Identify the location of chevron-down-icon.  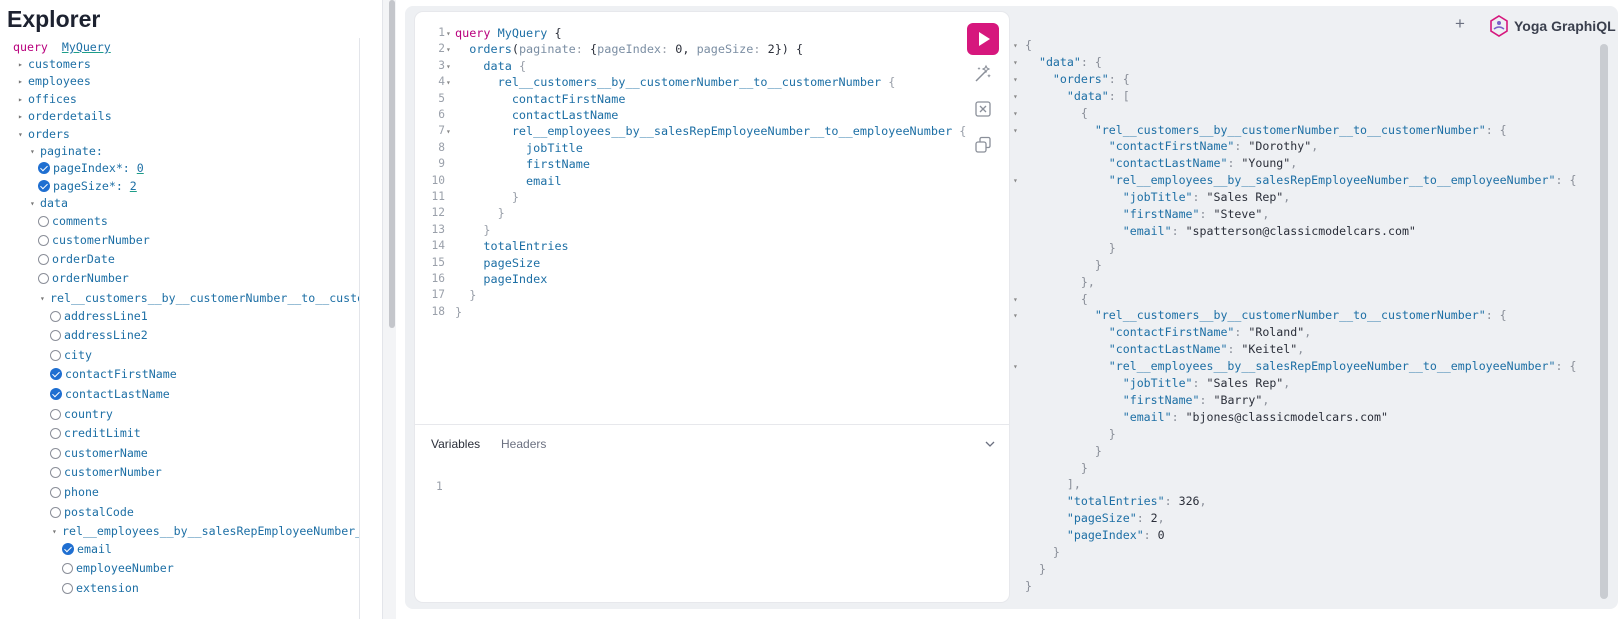
(990, 444).